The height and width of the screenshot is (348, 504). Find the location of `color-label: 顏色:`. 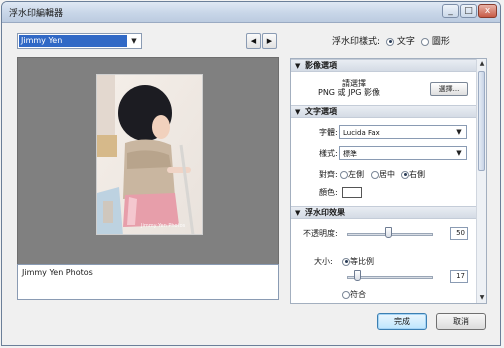

color-label: 顏色: is located at coordinates (328, 192).